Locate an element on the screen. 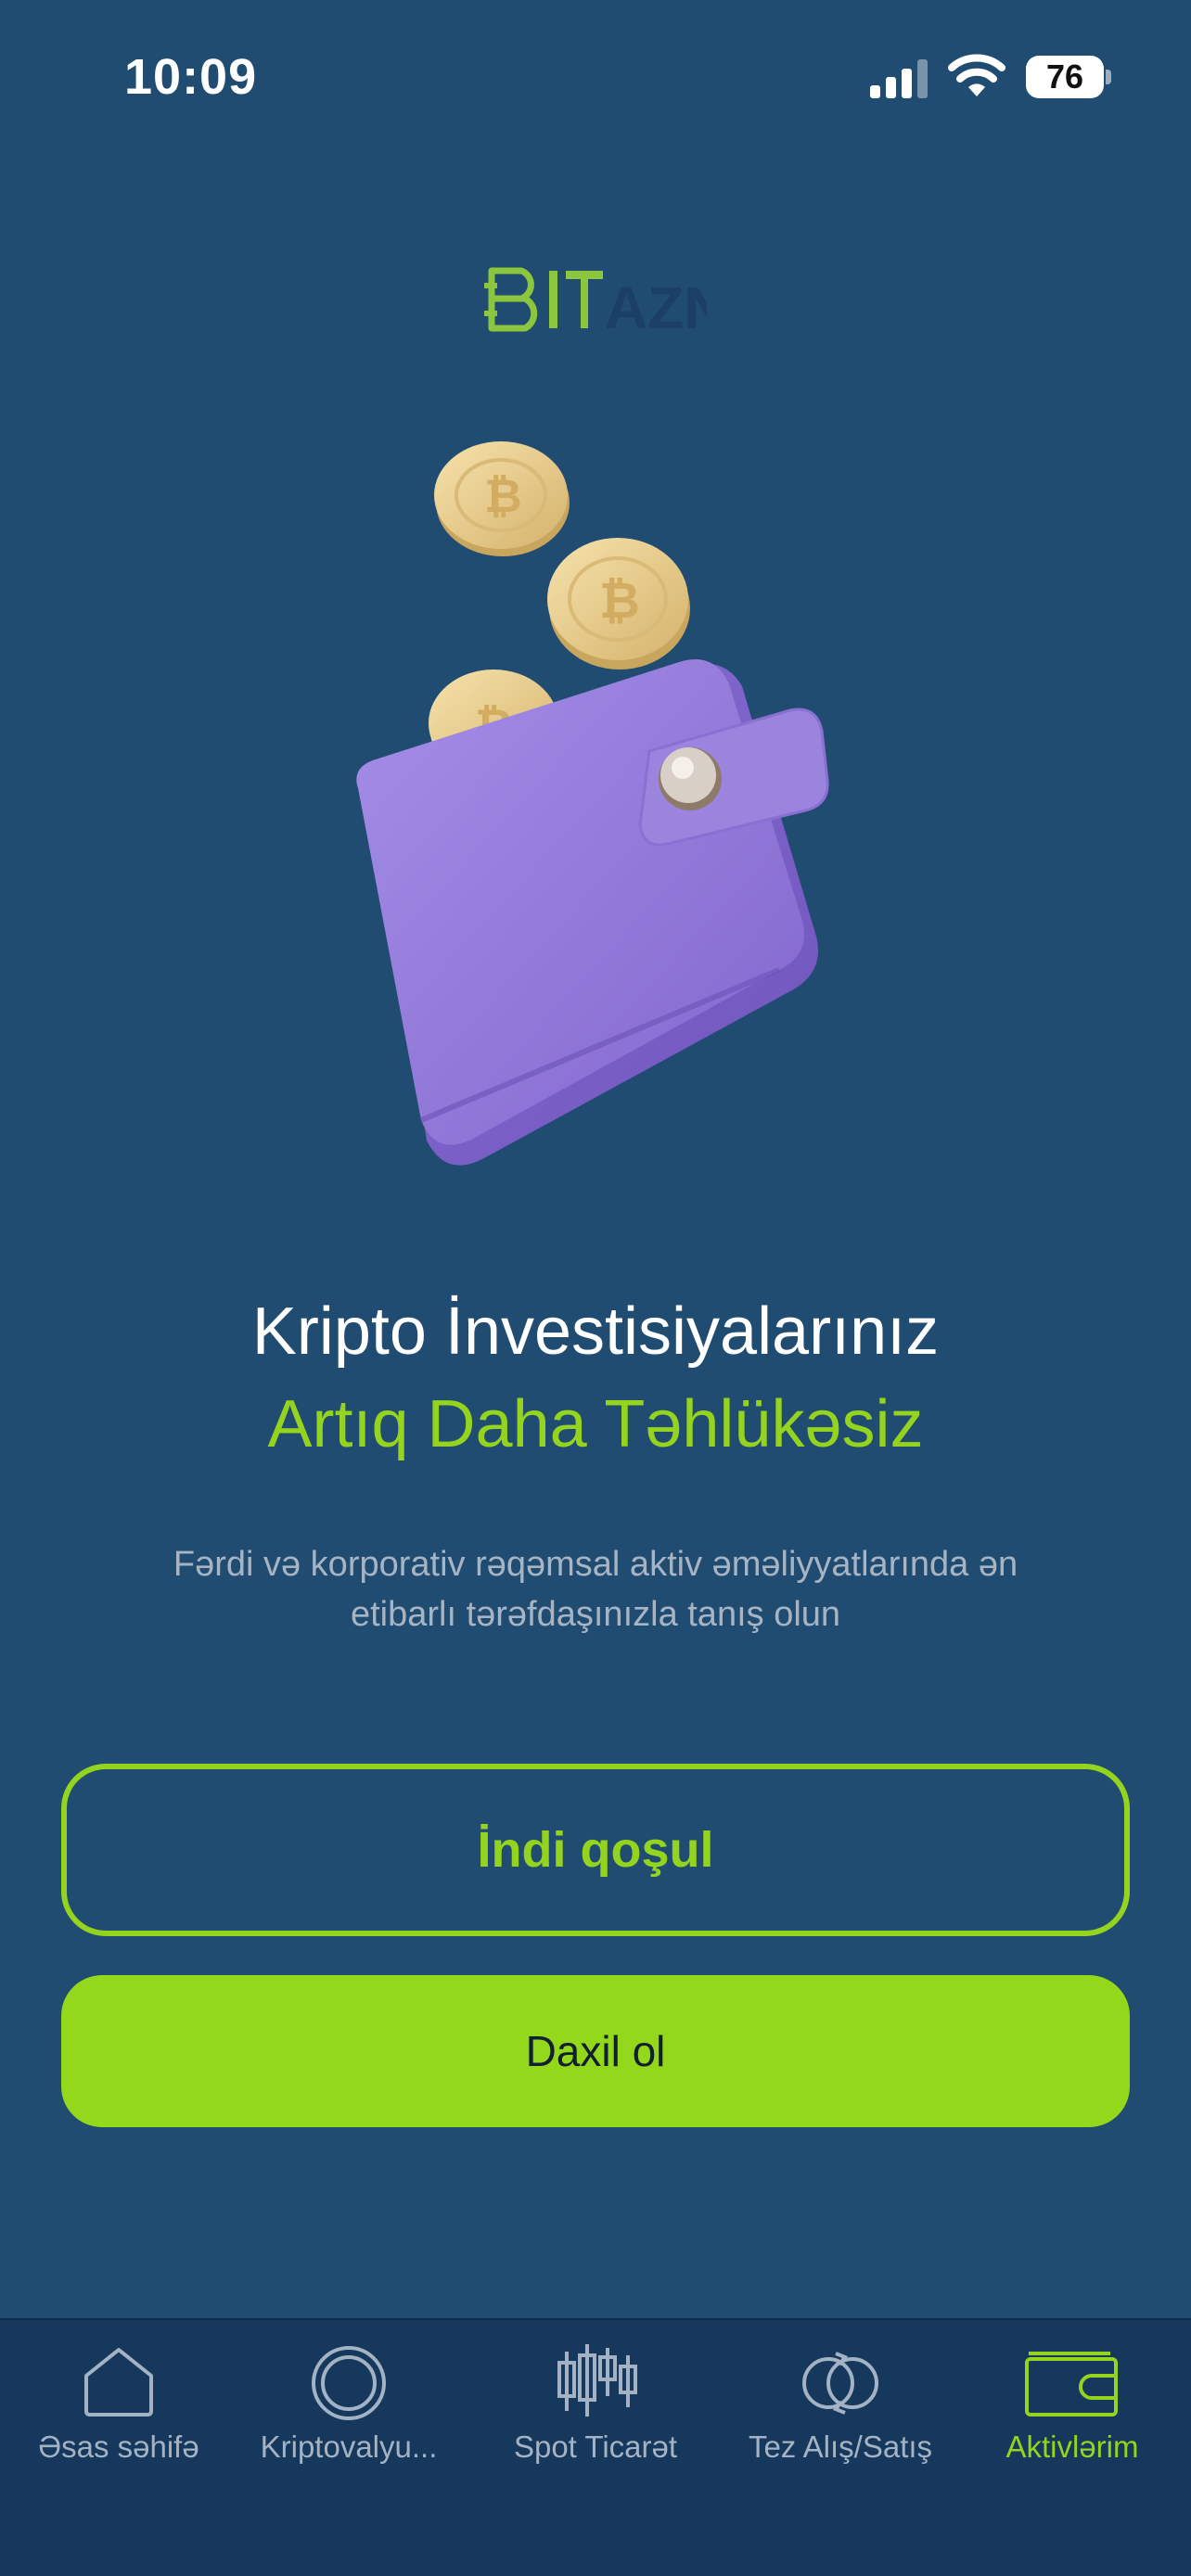 The width and height of the screenshot is (1191, 2576). tab-spot-trading: Spot Ticarət is located at coordinates (595, 2404).